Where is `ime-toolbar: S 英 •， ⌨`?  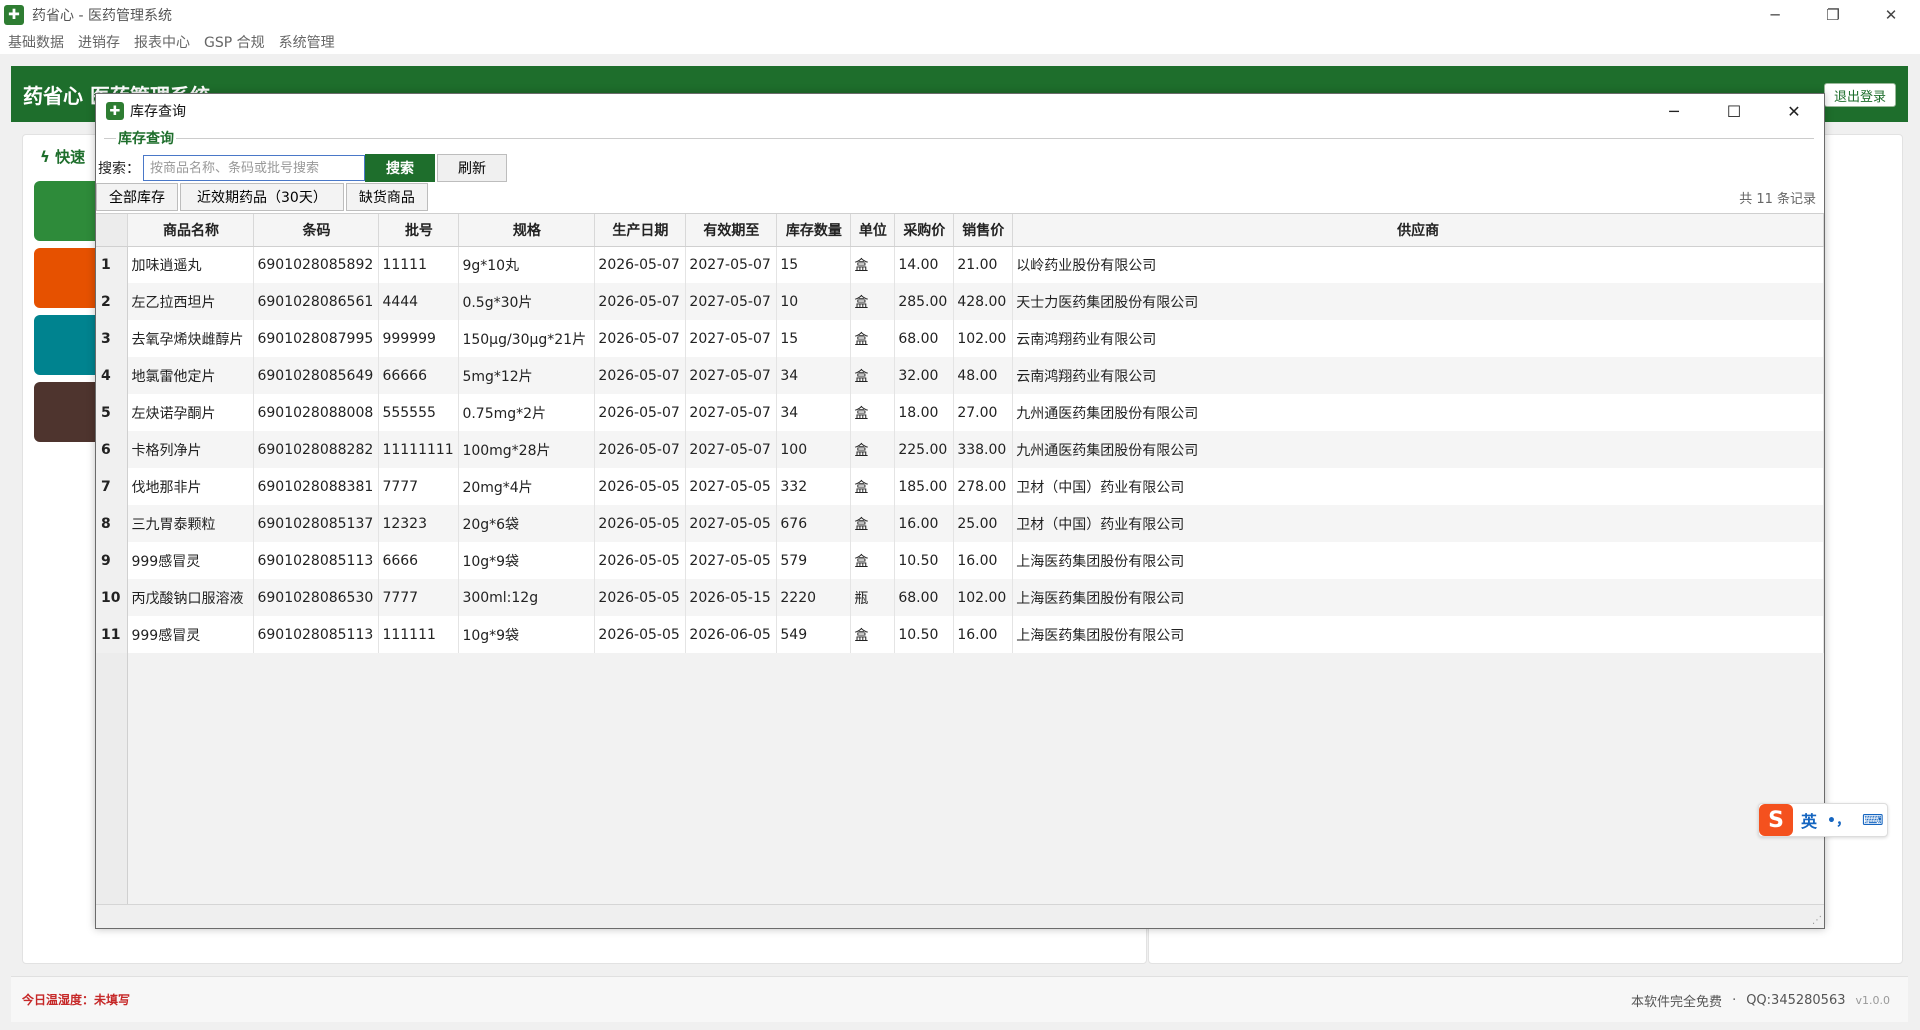 ime-toolbar: S 英 •， ⌨ is located at coordinates (1823, 820).